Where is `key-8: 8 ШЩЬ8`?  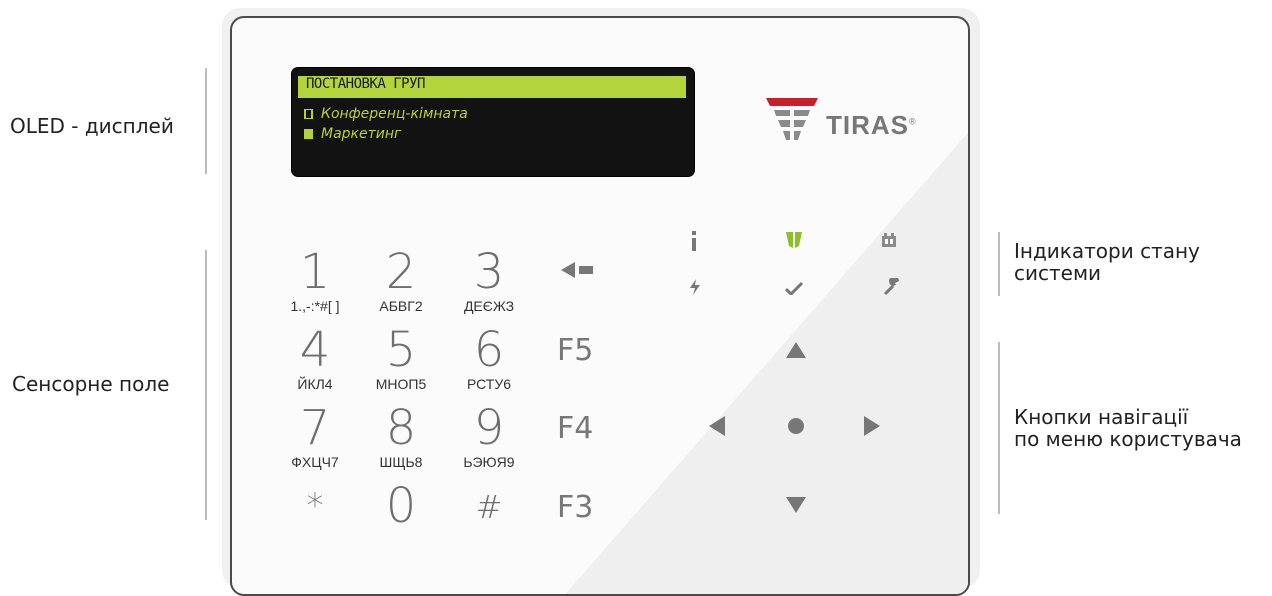 key-8: 8 ШЩЬ8 is located at coordinates (401, 437).